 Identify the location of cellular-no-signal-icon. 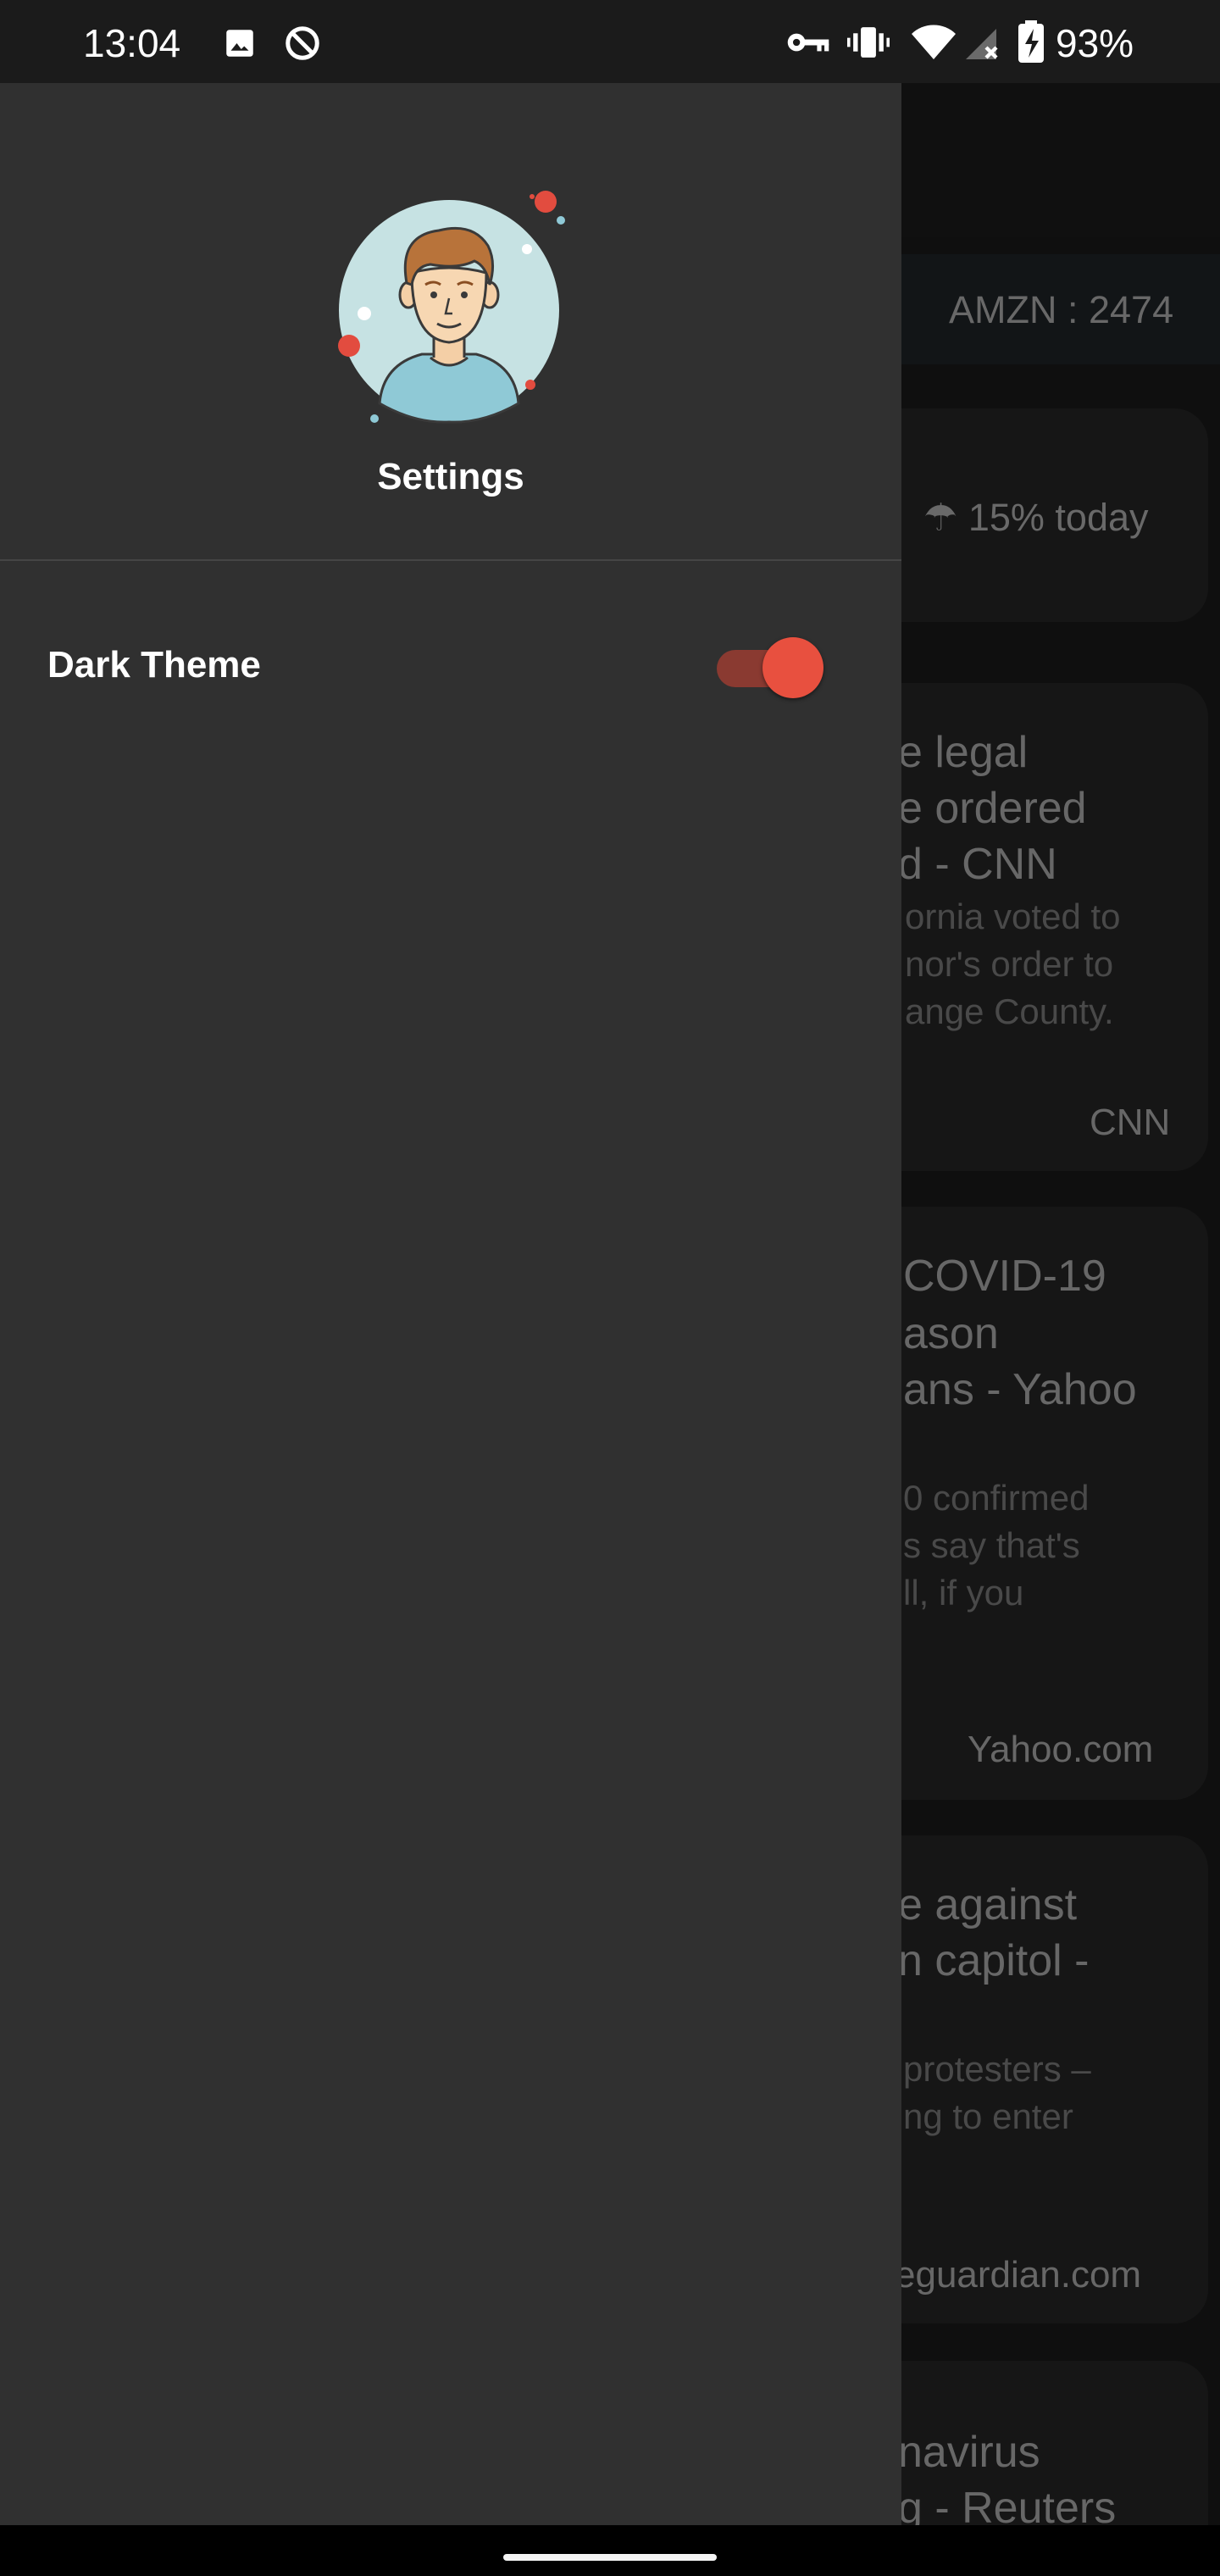
(982, 46).